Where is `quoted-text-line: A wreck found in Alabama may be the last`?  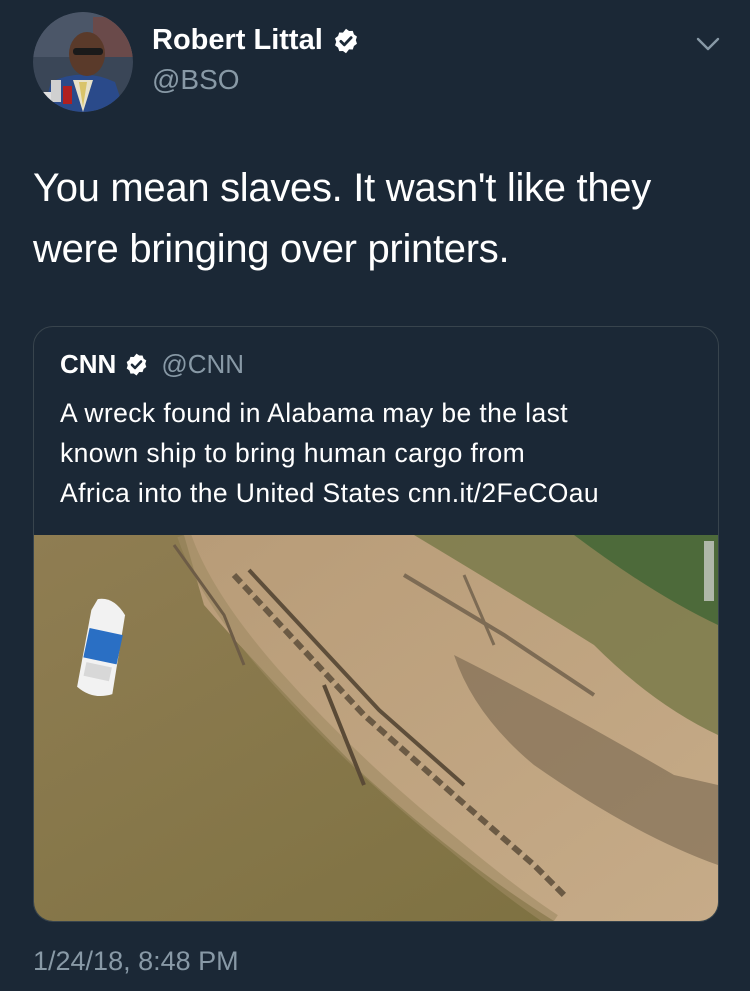 quoted-text-line: A wreck found in Alabama may be the last is located at coordinates (314, 413).